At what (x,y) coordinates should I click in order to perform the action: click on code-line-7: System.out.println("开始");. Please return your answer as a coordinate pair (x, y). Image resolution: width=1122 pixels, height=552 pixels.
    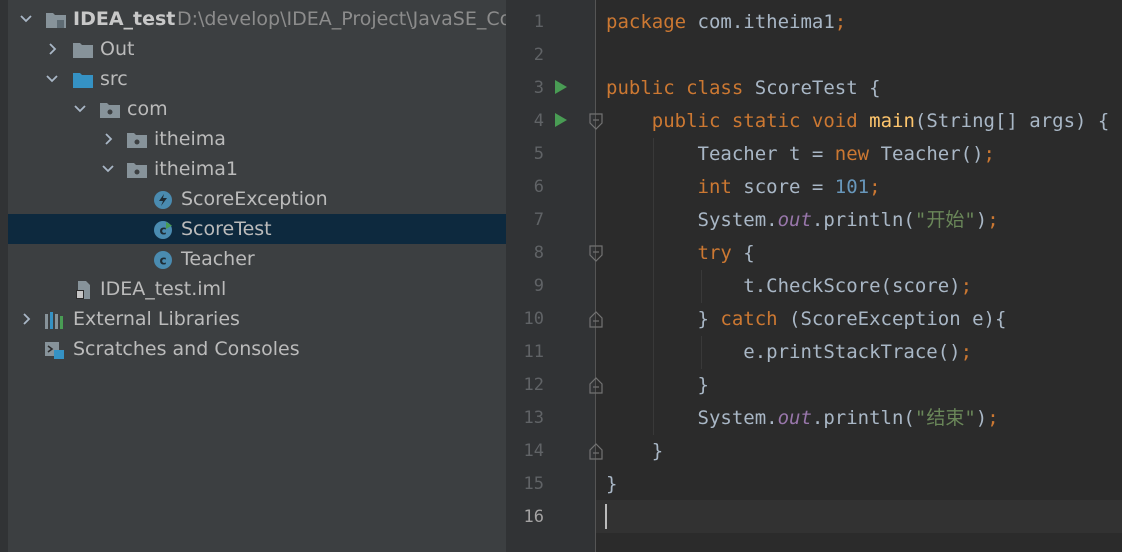
    Looking at the image, I should click on (802, 220).